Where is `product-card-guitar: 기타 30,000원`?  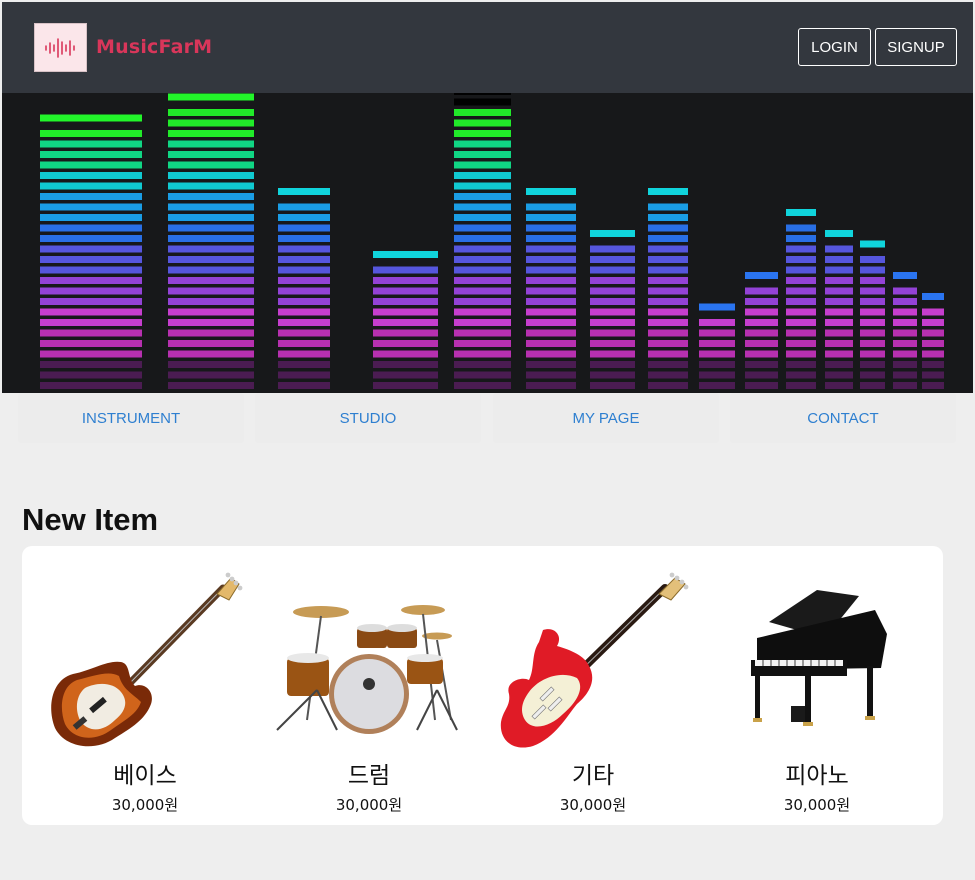 product-card-guitar: 기타 30,000원 is located at coordinates (593, 685).